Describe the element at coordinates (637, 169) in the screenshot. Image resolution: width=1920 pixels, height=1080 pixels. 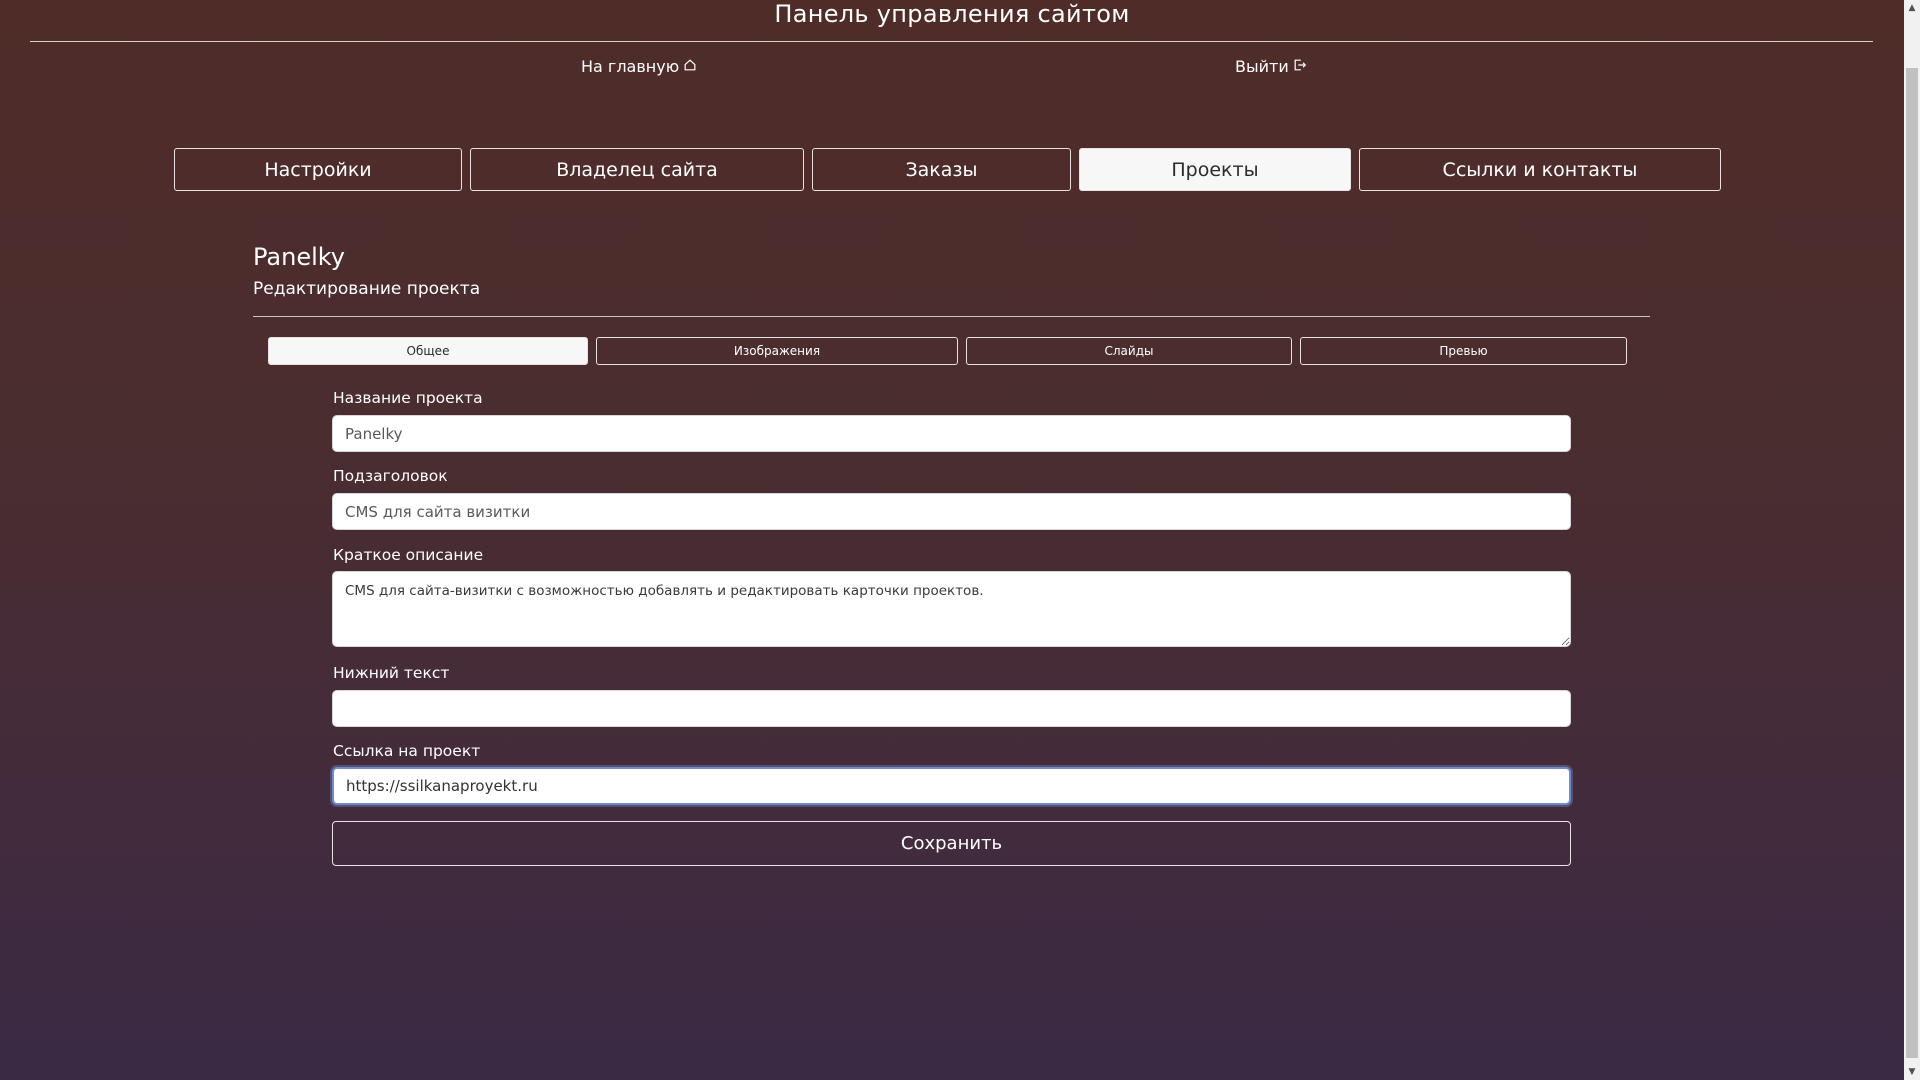
I see `tab-site-owner: Владелец сайта` at that location.